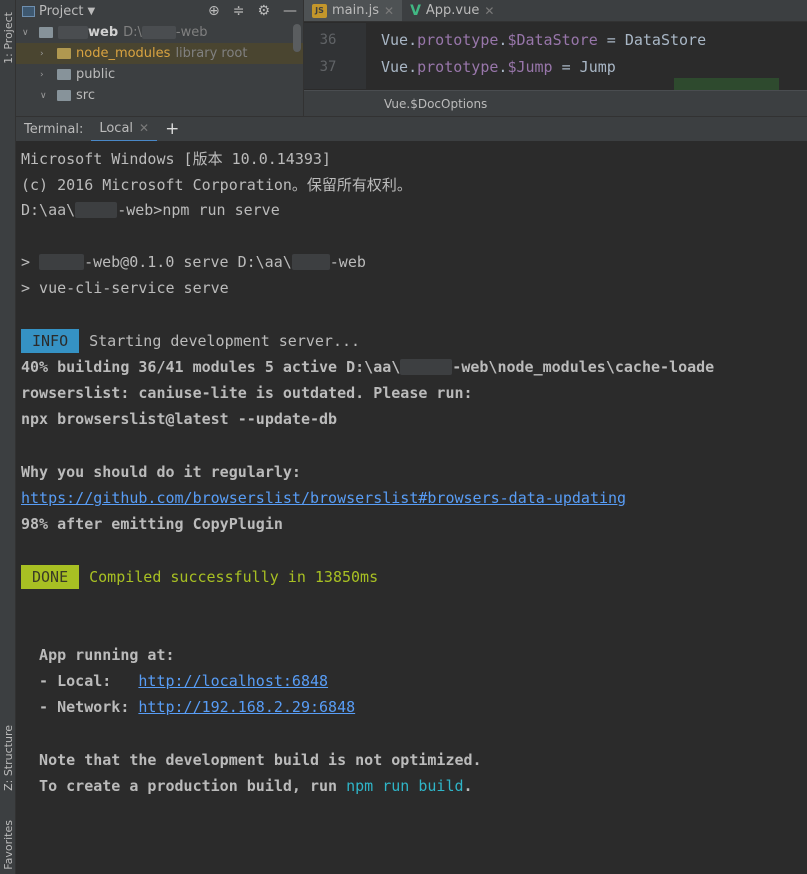  I want to click on terminal-line: DONE Compiled successfully in 13850ms, so click(199, 577).